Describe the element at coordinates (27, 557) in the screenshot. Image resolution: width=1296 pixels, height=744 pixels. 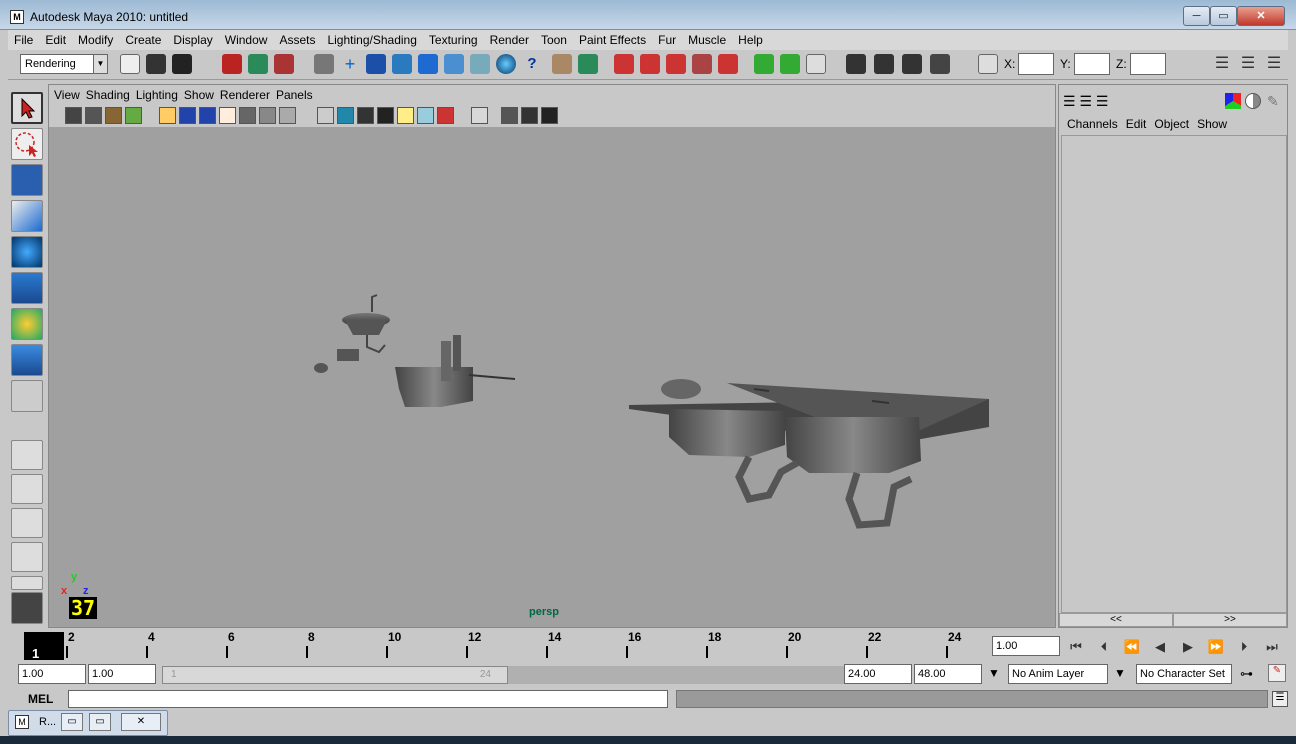
I see `graph-editor-layout-icon` at that location.